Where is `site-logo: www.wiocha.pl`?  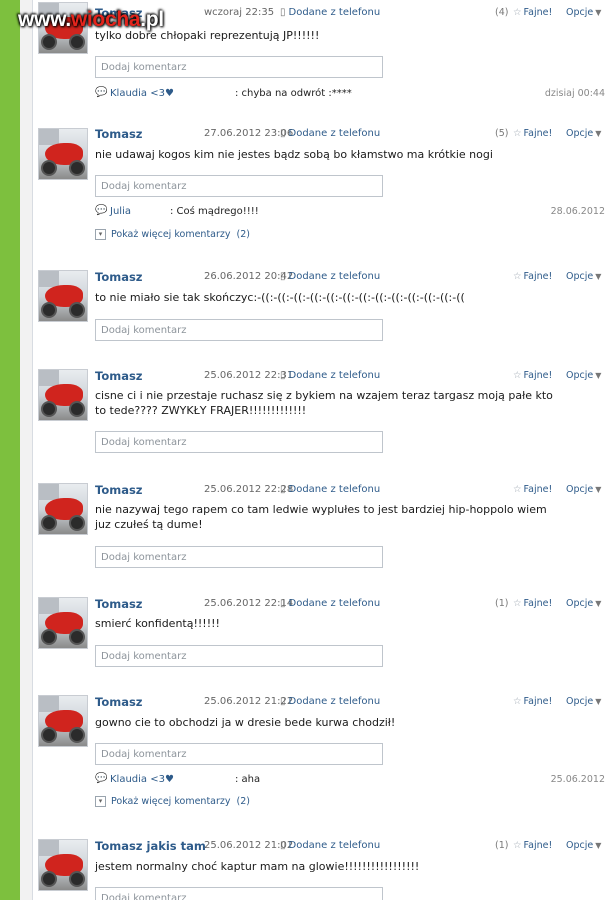 site-logo: www.wiocha.pl is located at coordinates (91, 20).